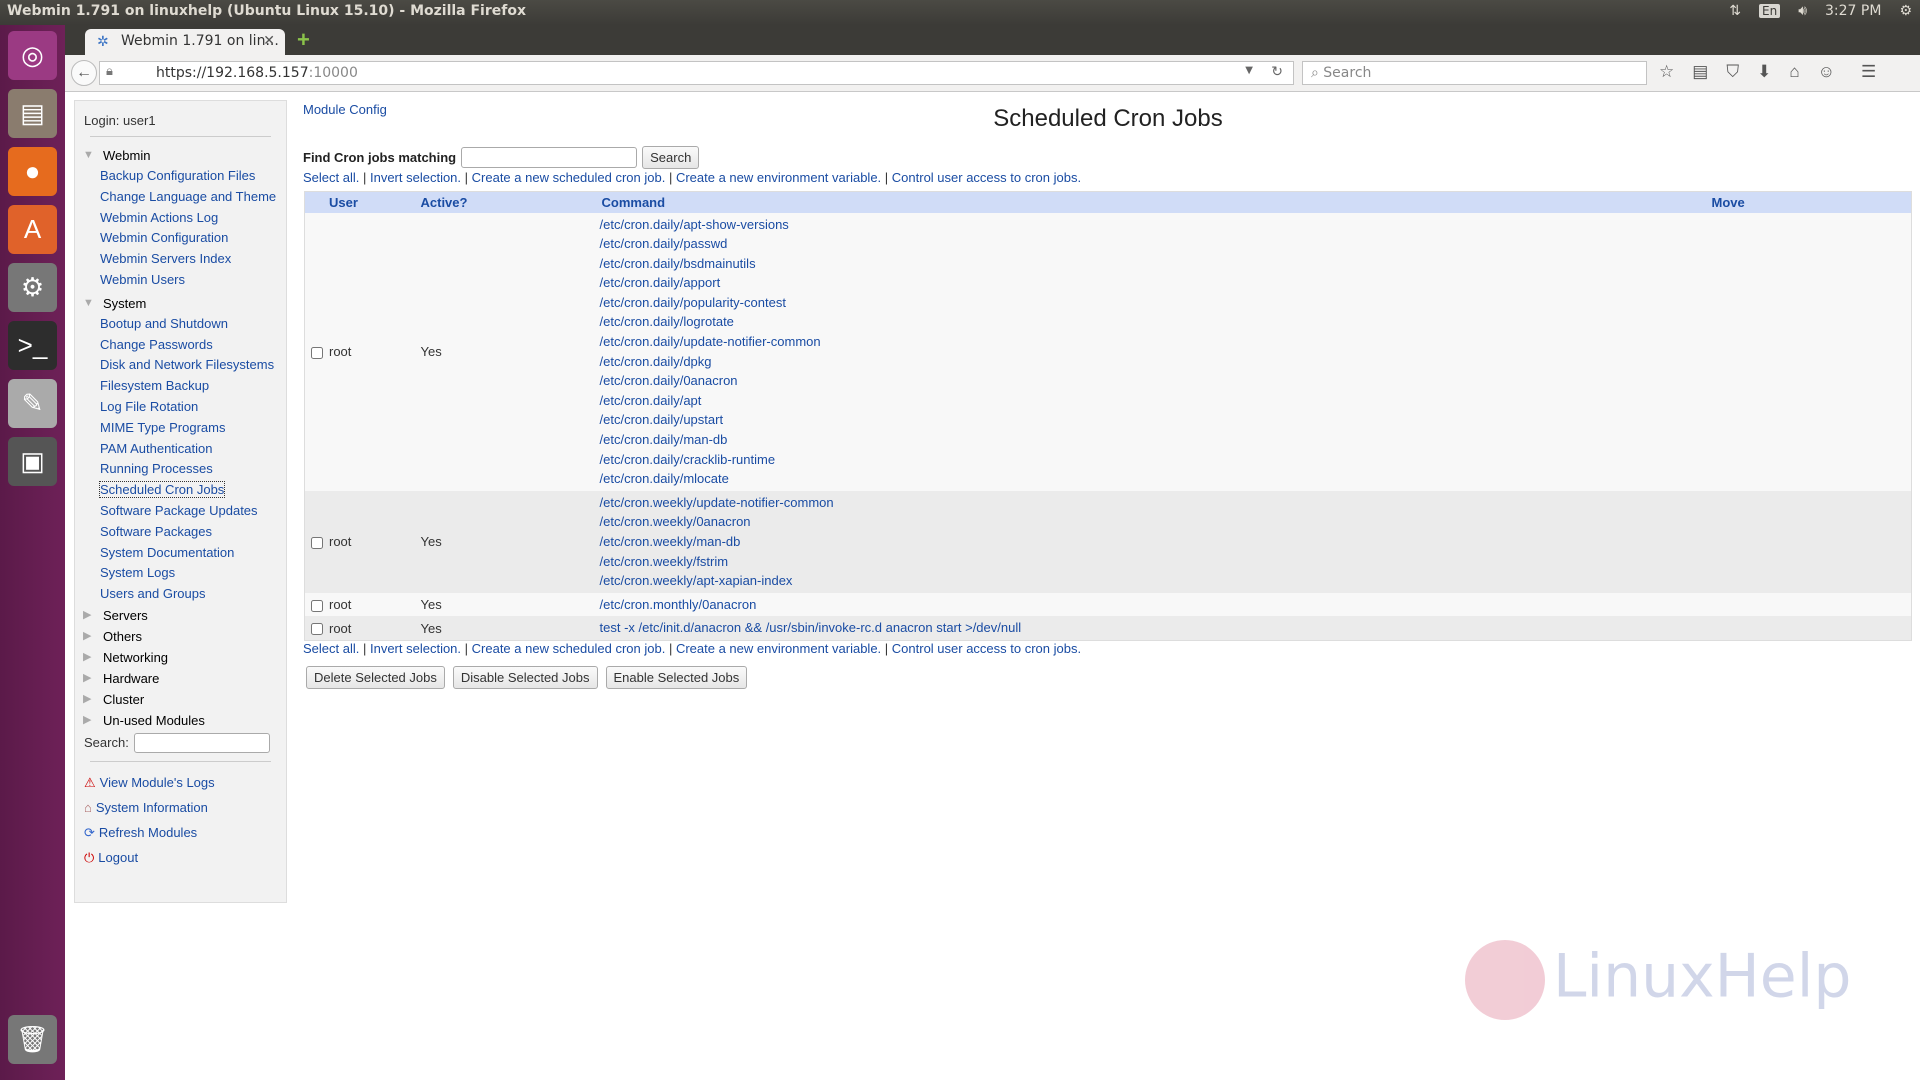  I want to click on sidebar-item: Software Packages, so click(180, 532).